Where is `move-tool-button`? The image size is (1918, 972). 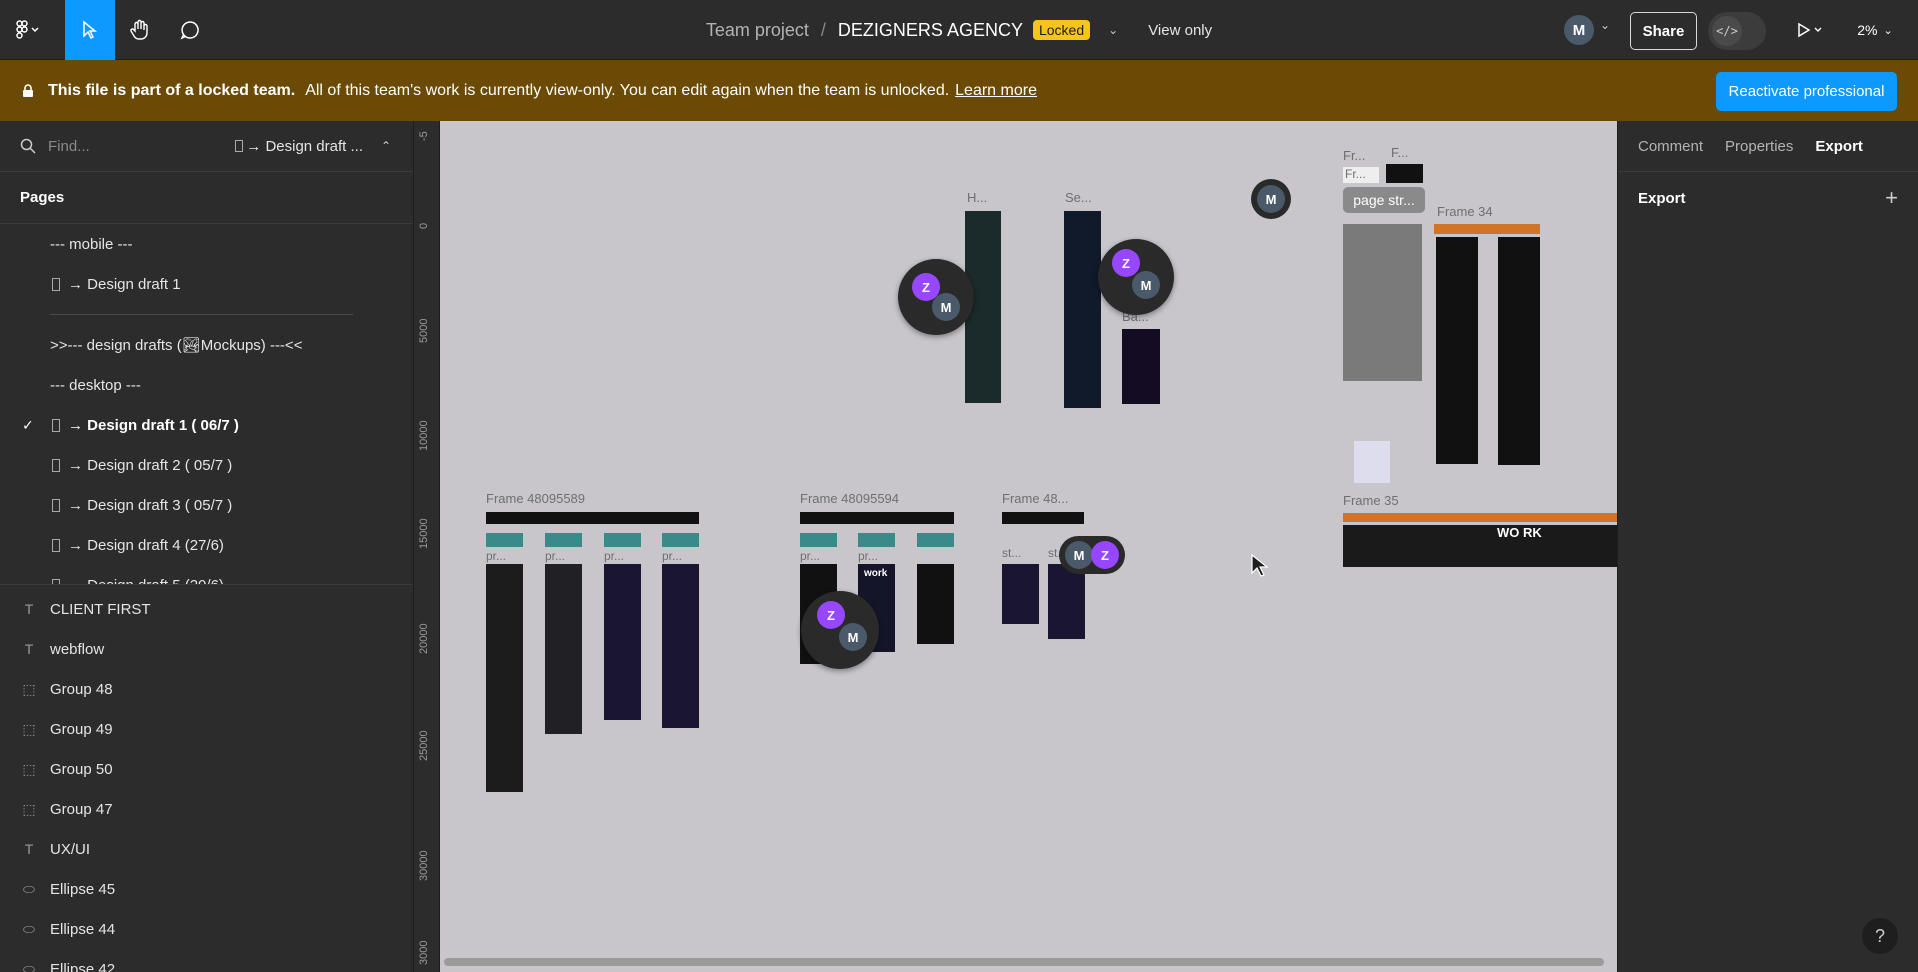 move-tool-button is located at coordinates (90, 30).